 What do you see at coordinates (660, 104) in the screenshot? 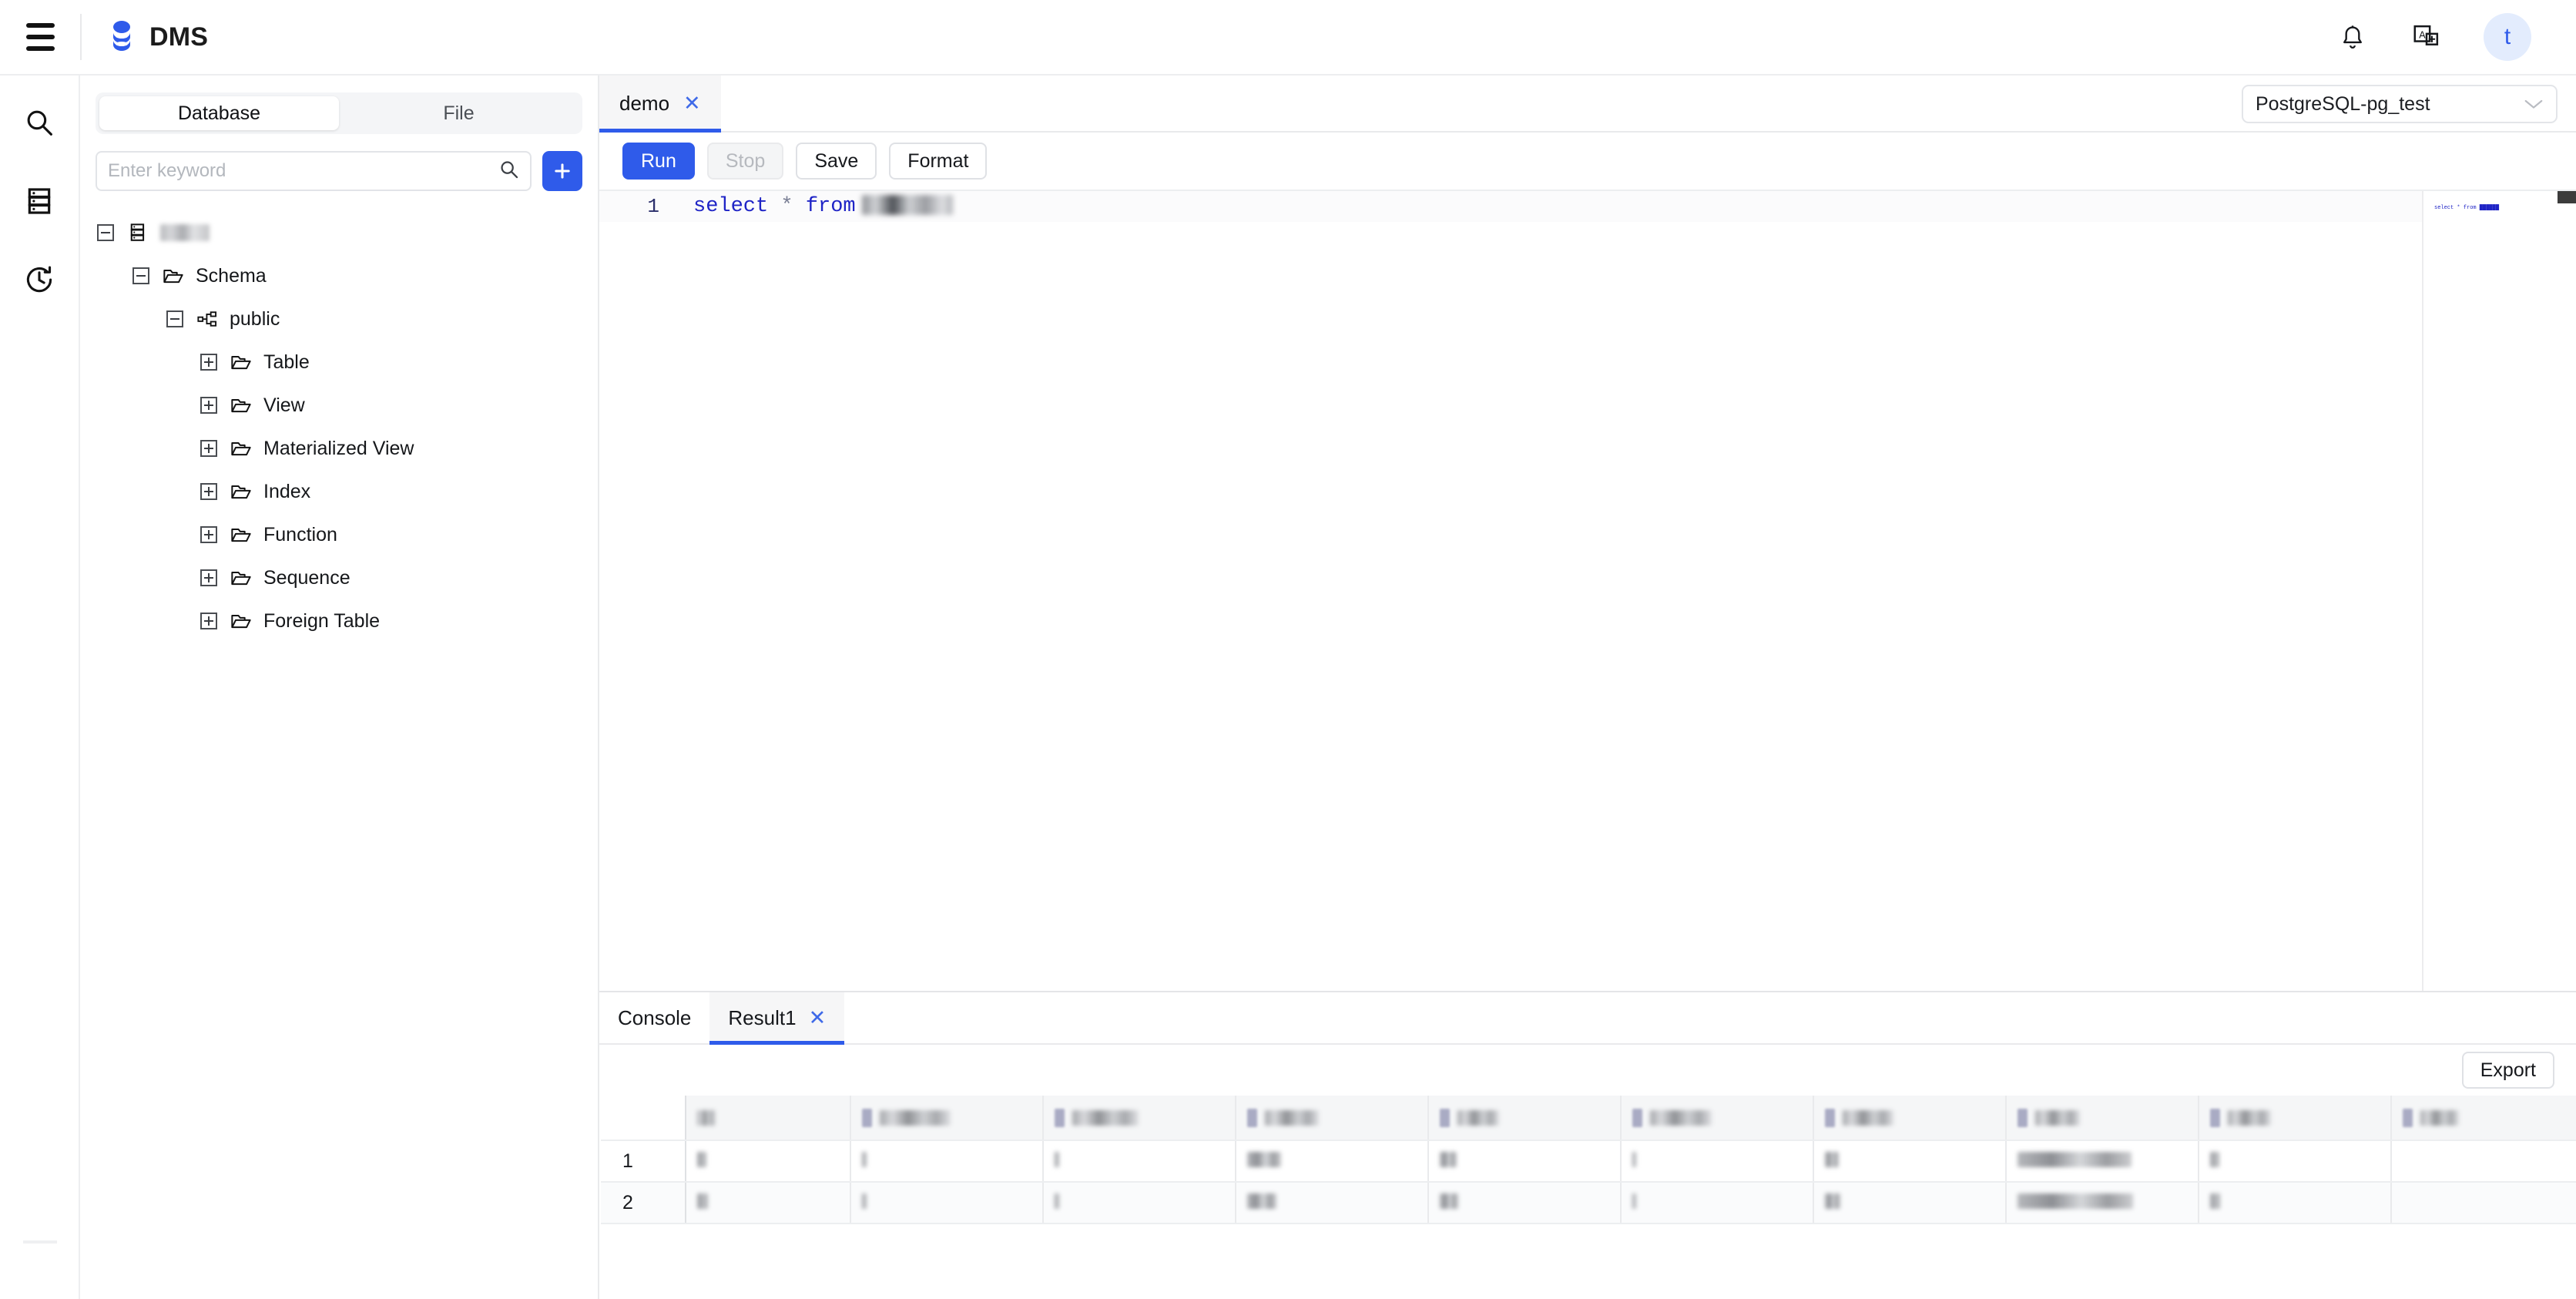
I see `editor-tab-demo: demo ✕` at bounding box center [660, 104].